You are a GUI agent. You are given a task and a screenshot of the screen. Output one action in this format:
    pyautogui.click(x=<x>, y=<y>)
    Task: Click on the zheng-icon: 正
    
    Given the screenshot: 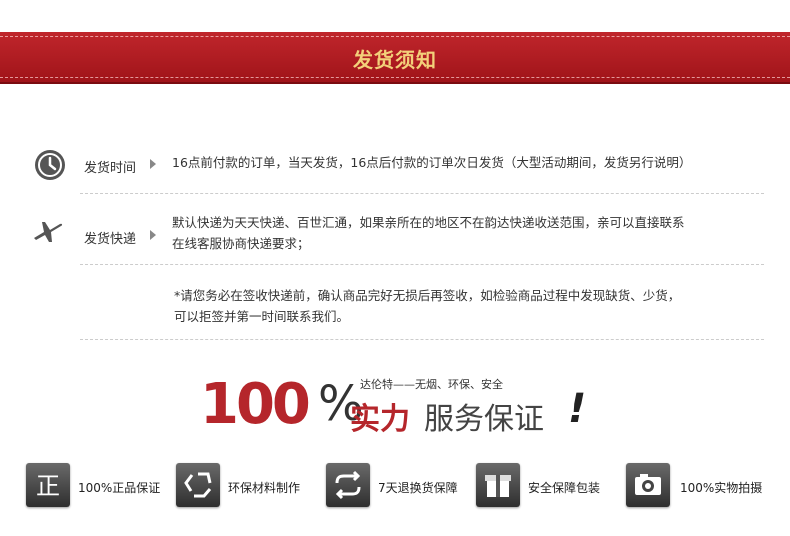 What is the action you would take?
    pyautogui.click(x=48, y=485)
    